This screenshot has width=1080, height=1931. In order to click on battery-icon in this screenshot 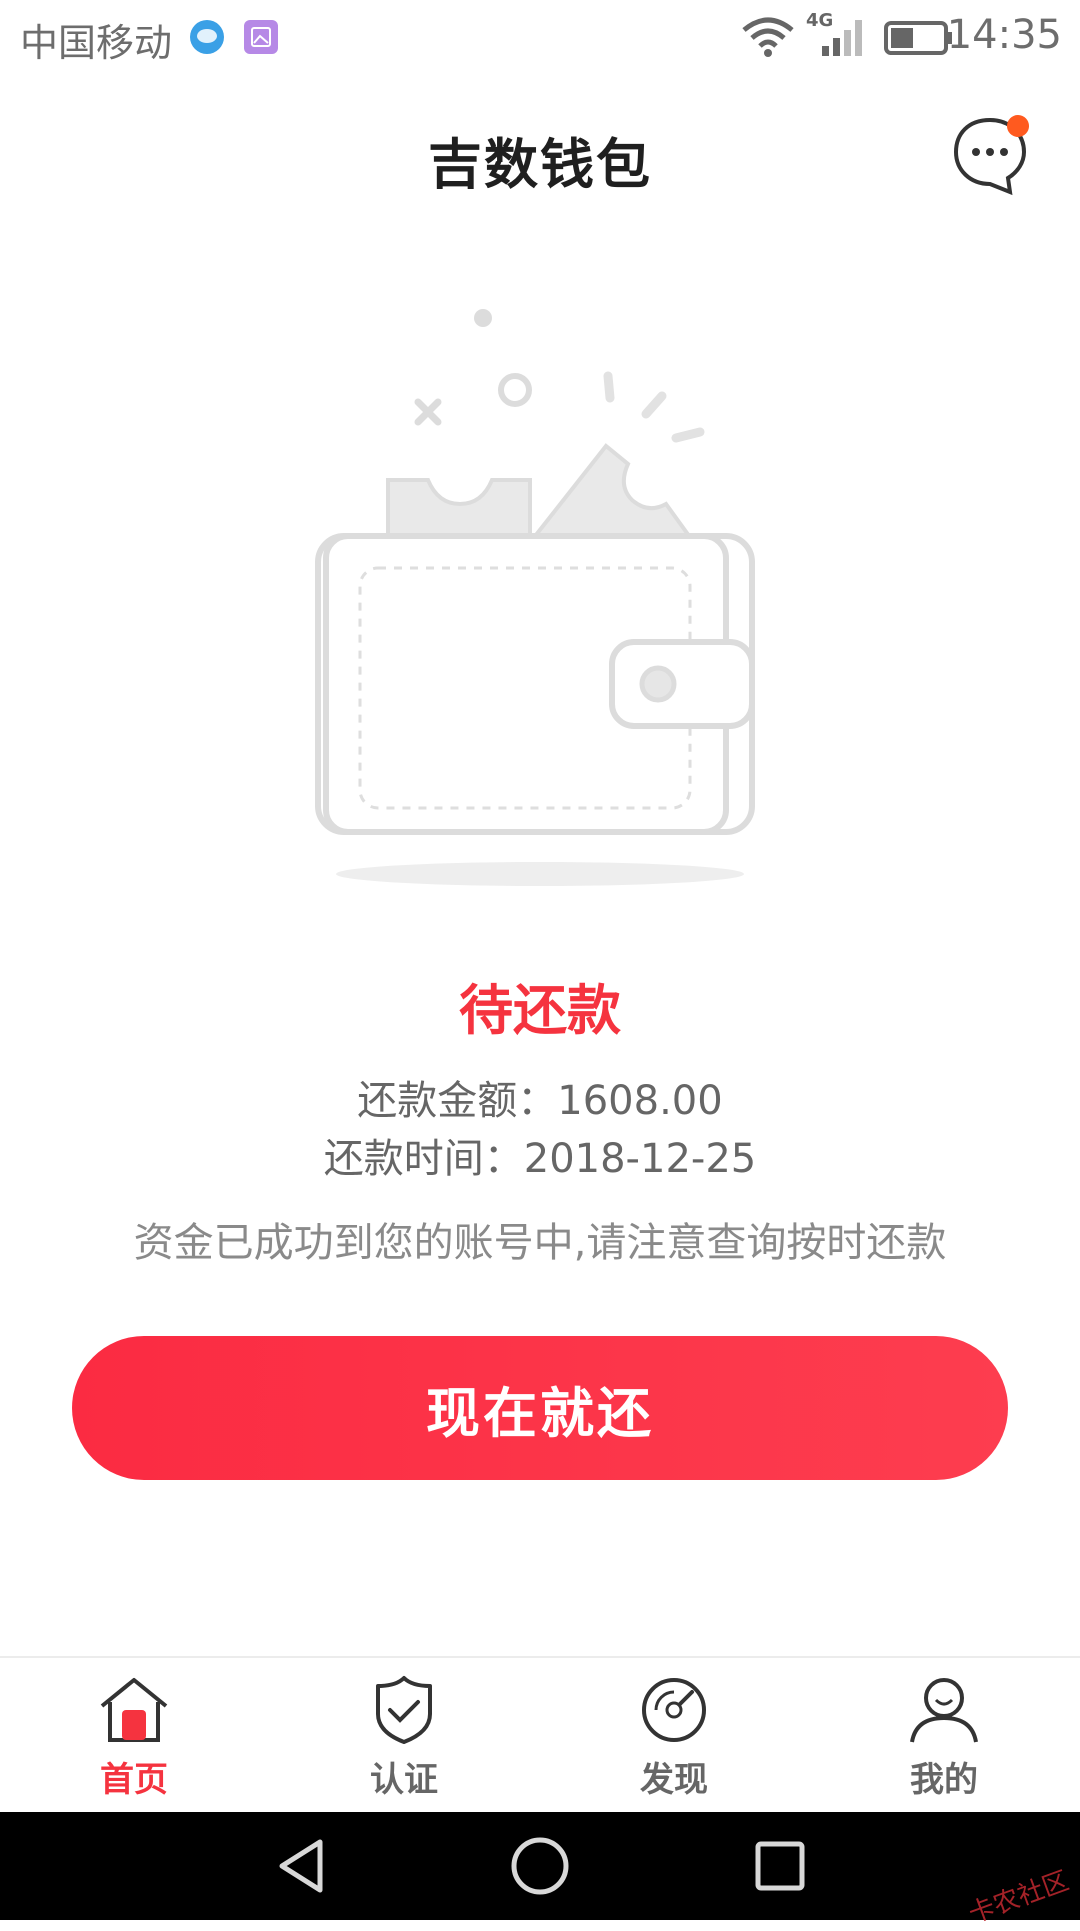, I will do `click(919, 40)`.